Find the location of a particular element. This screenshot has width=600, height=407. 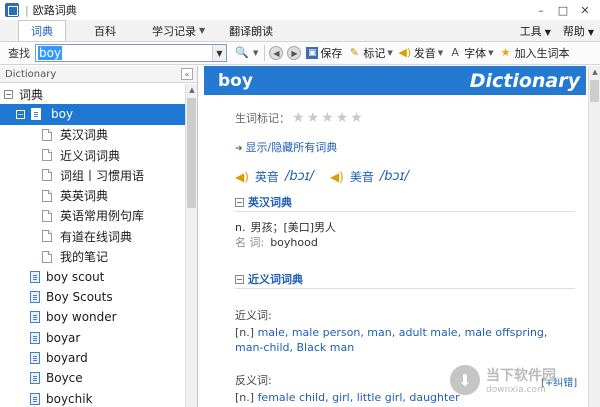

search-button: 🔍 ▼ is located at coordinates (246, 53).